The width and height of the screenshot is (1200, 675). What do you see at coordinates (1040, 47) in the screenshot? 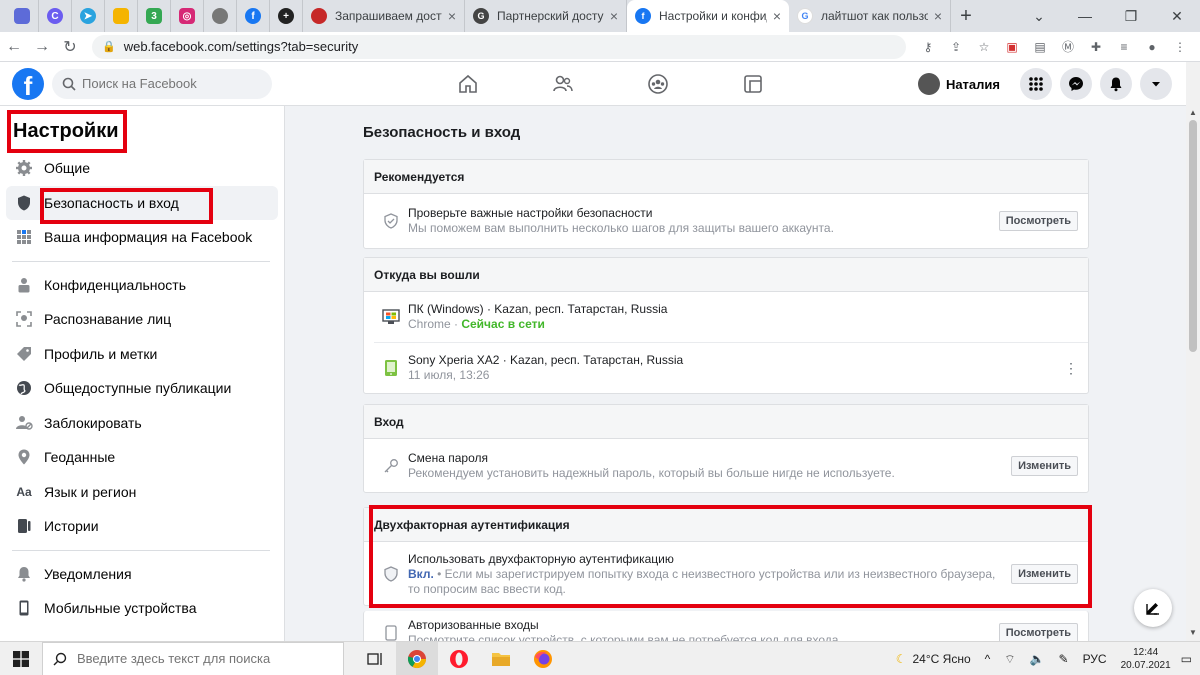
I see `calendar-extension-icon: ▤` at bounding box center [1040, 47].